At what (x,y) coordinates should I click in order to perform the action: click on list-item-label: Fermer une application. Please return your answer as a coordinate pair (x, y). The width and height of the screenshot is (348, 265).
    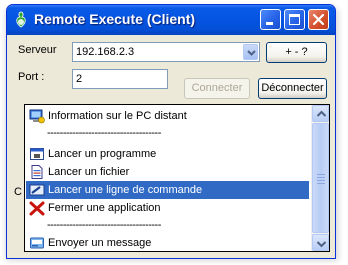
    Looking at the image, I should click on (104, 208).